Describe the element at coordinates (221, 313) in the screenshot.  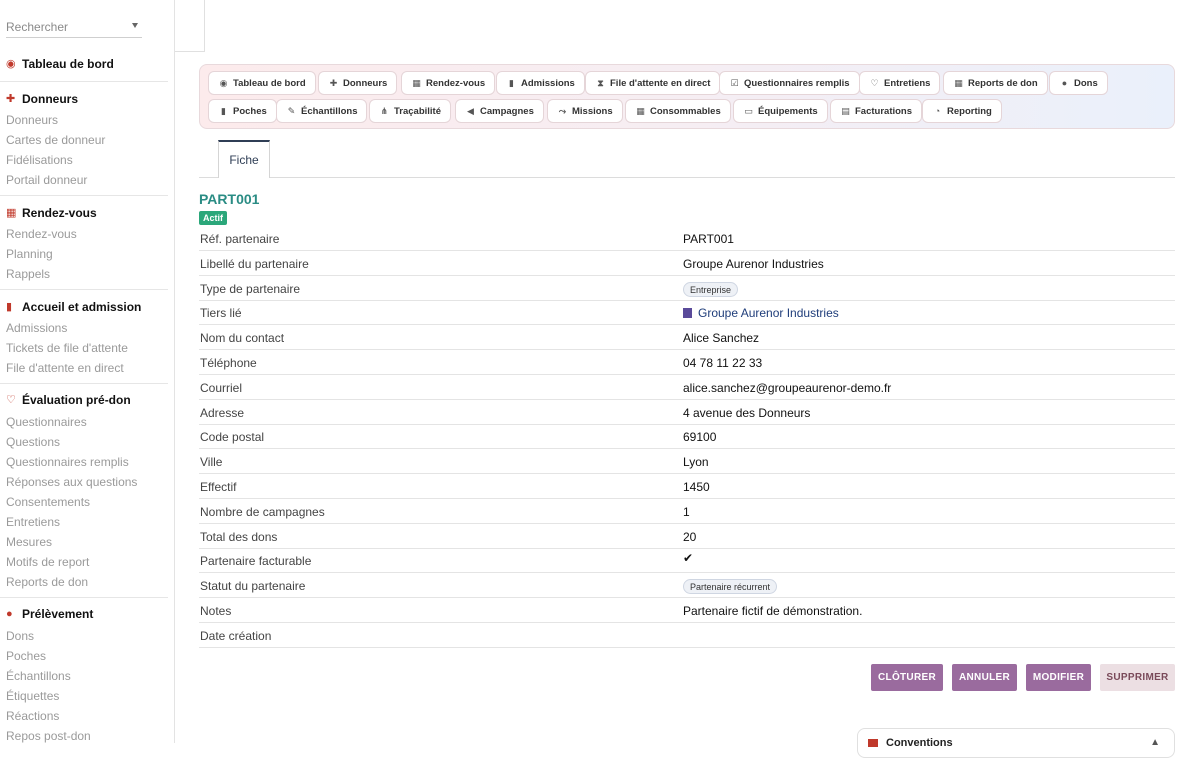
I see `field-label: Tiers lié` at that location.